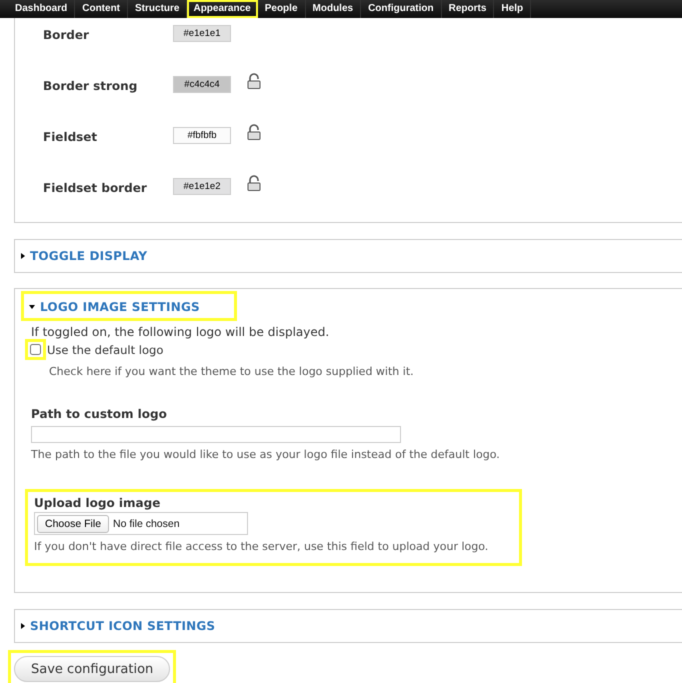  Describe the element at coordinates (105, 349) in the screenshot. I see `checkbox-label: Use the default logo` at that location.